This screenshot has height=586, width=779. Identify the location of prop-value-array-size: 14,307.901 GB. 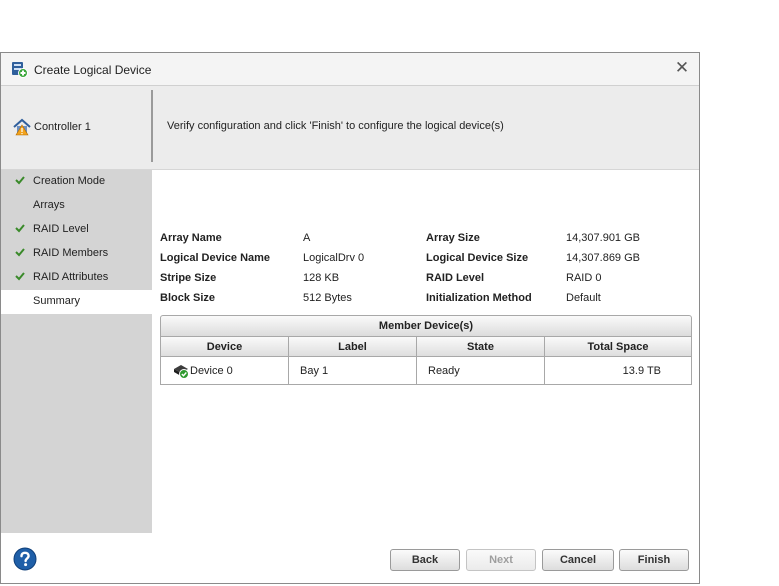
(603, 238).